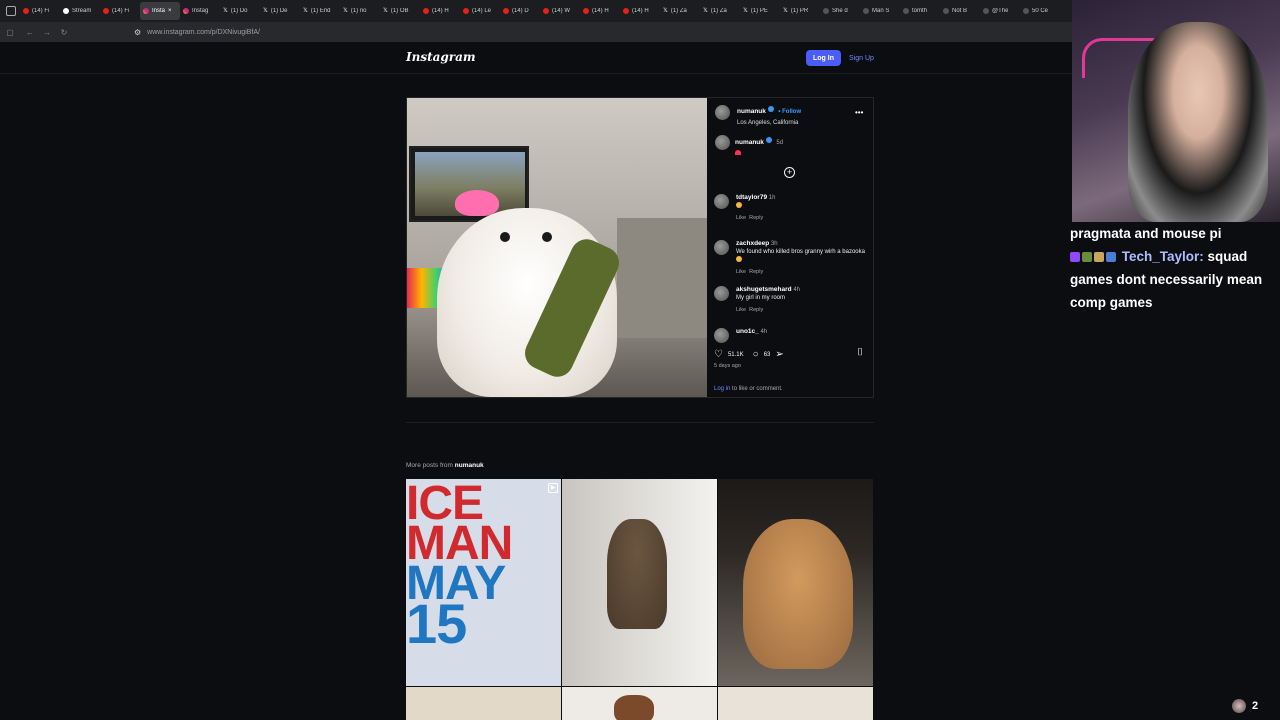 The height and width of the screenshot is (720, 1280). What do you see at coordinates (840, 11) in the screenshot?
I see `browser-tab-20: She d` at bounding box center [840, 11].